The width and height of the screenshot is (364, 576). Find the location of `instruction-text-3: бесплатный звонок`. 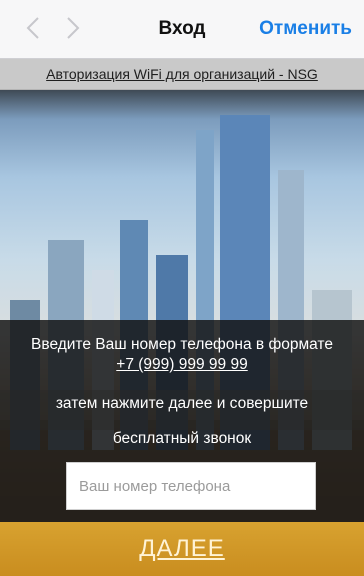

instruction-text-3: бесплатный звонок is located at coordinates (182, 438).